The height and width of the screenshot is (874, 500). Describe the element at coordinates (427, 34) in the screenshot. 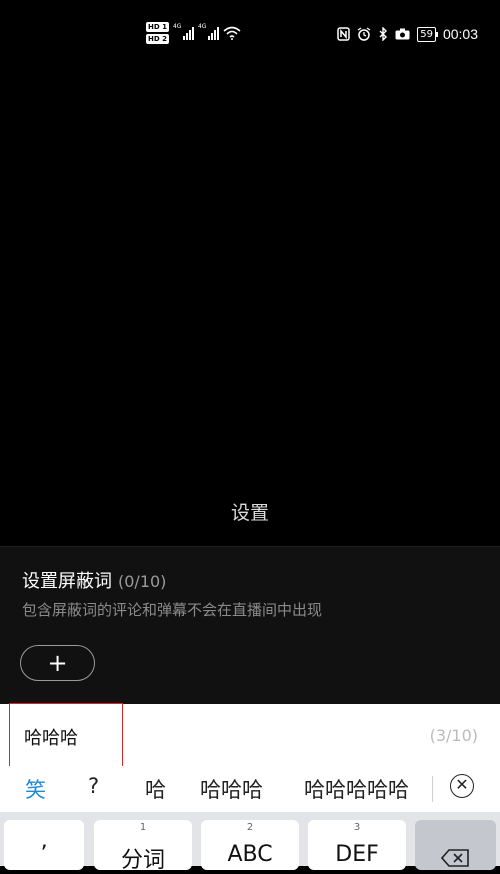

I see `battery-indicator: 59` at that location.